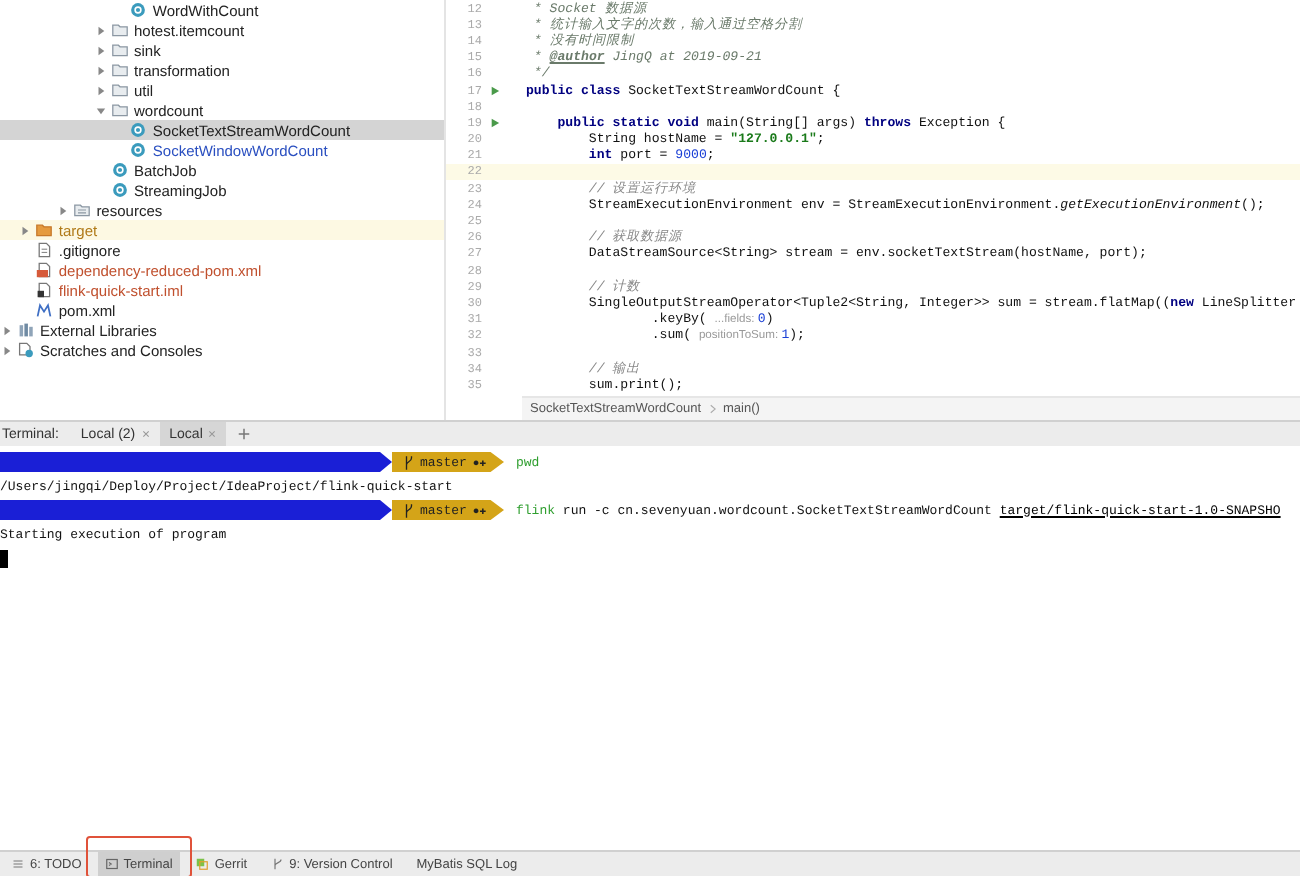 This screenshot has width=1300, height=876. What do you see at coordinates (44, 290) in the screenshot?
I see `module-file-icon` at bounding box center [44, 290].